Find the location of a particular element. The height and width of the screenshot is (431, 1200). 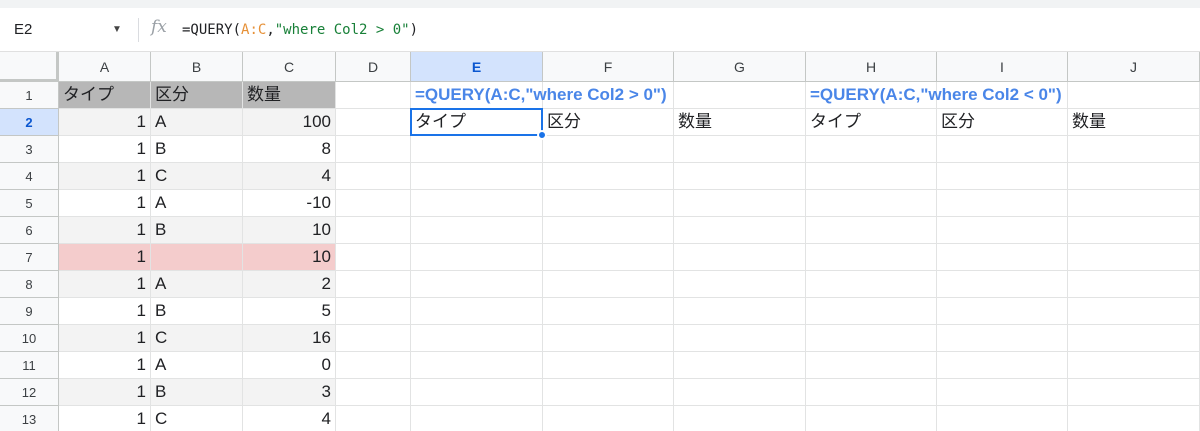

cell-e12 is located at coordinates (477, 392).